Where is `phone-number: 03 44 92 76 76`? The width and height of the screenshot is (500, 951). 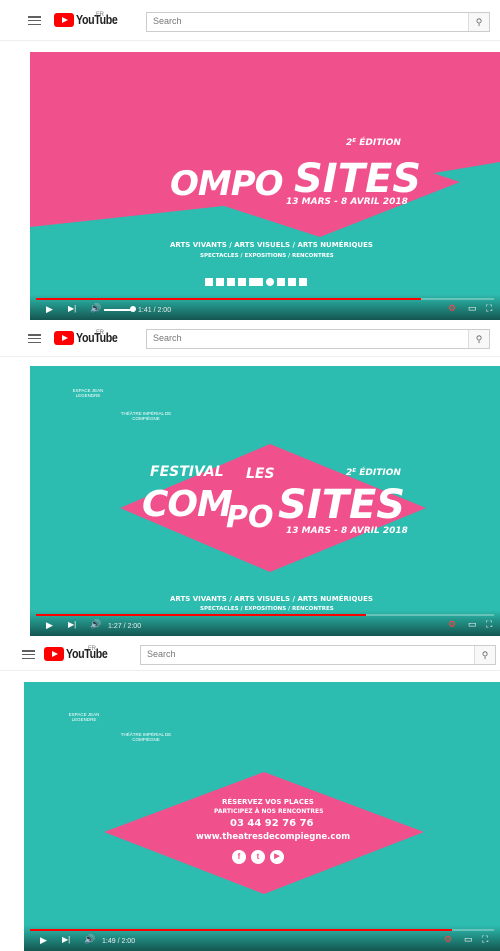 phone-number: 03 44 92 76 76 is located at coordinates (272, 823).